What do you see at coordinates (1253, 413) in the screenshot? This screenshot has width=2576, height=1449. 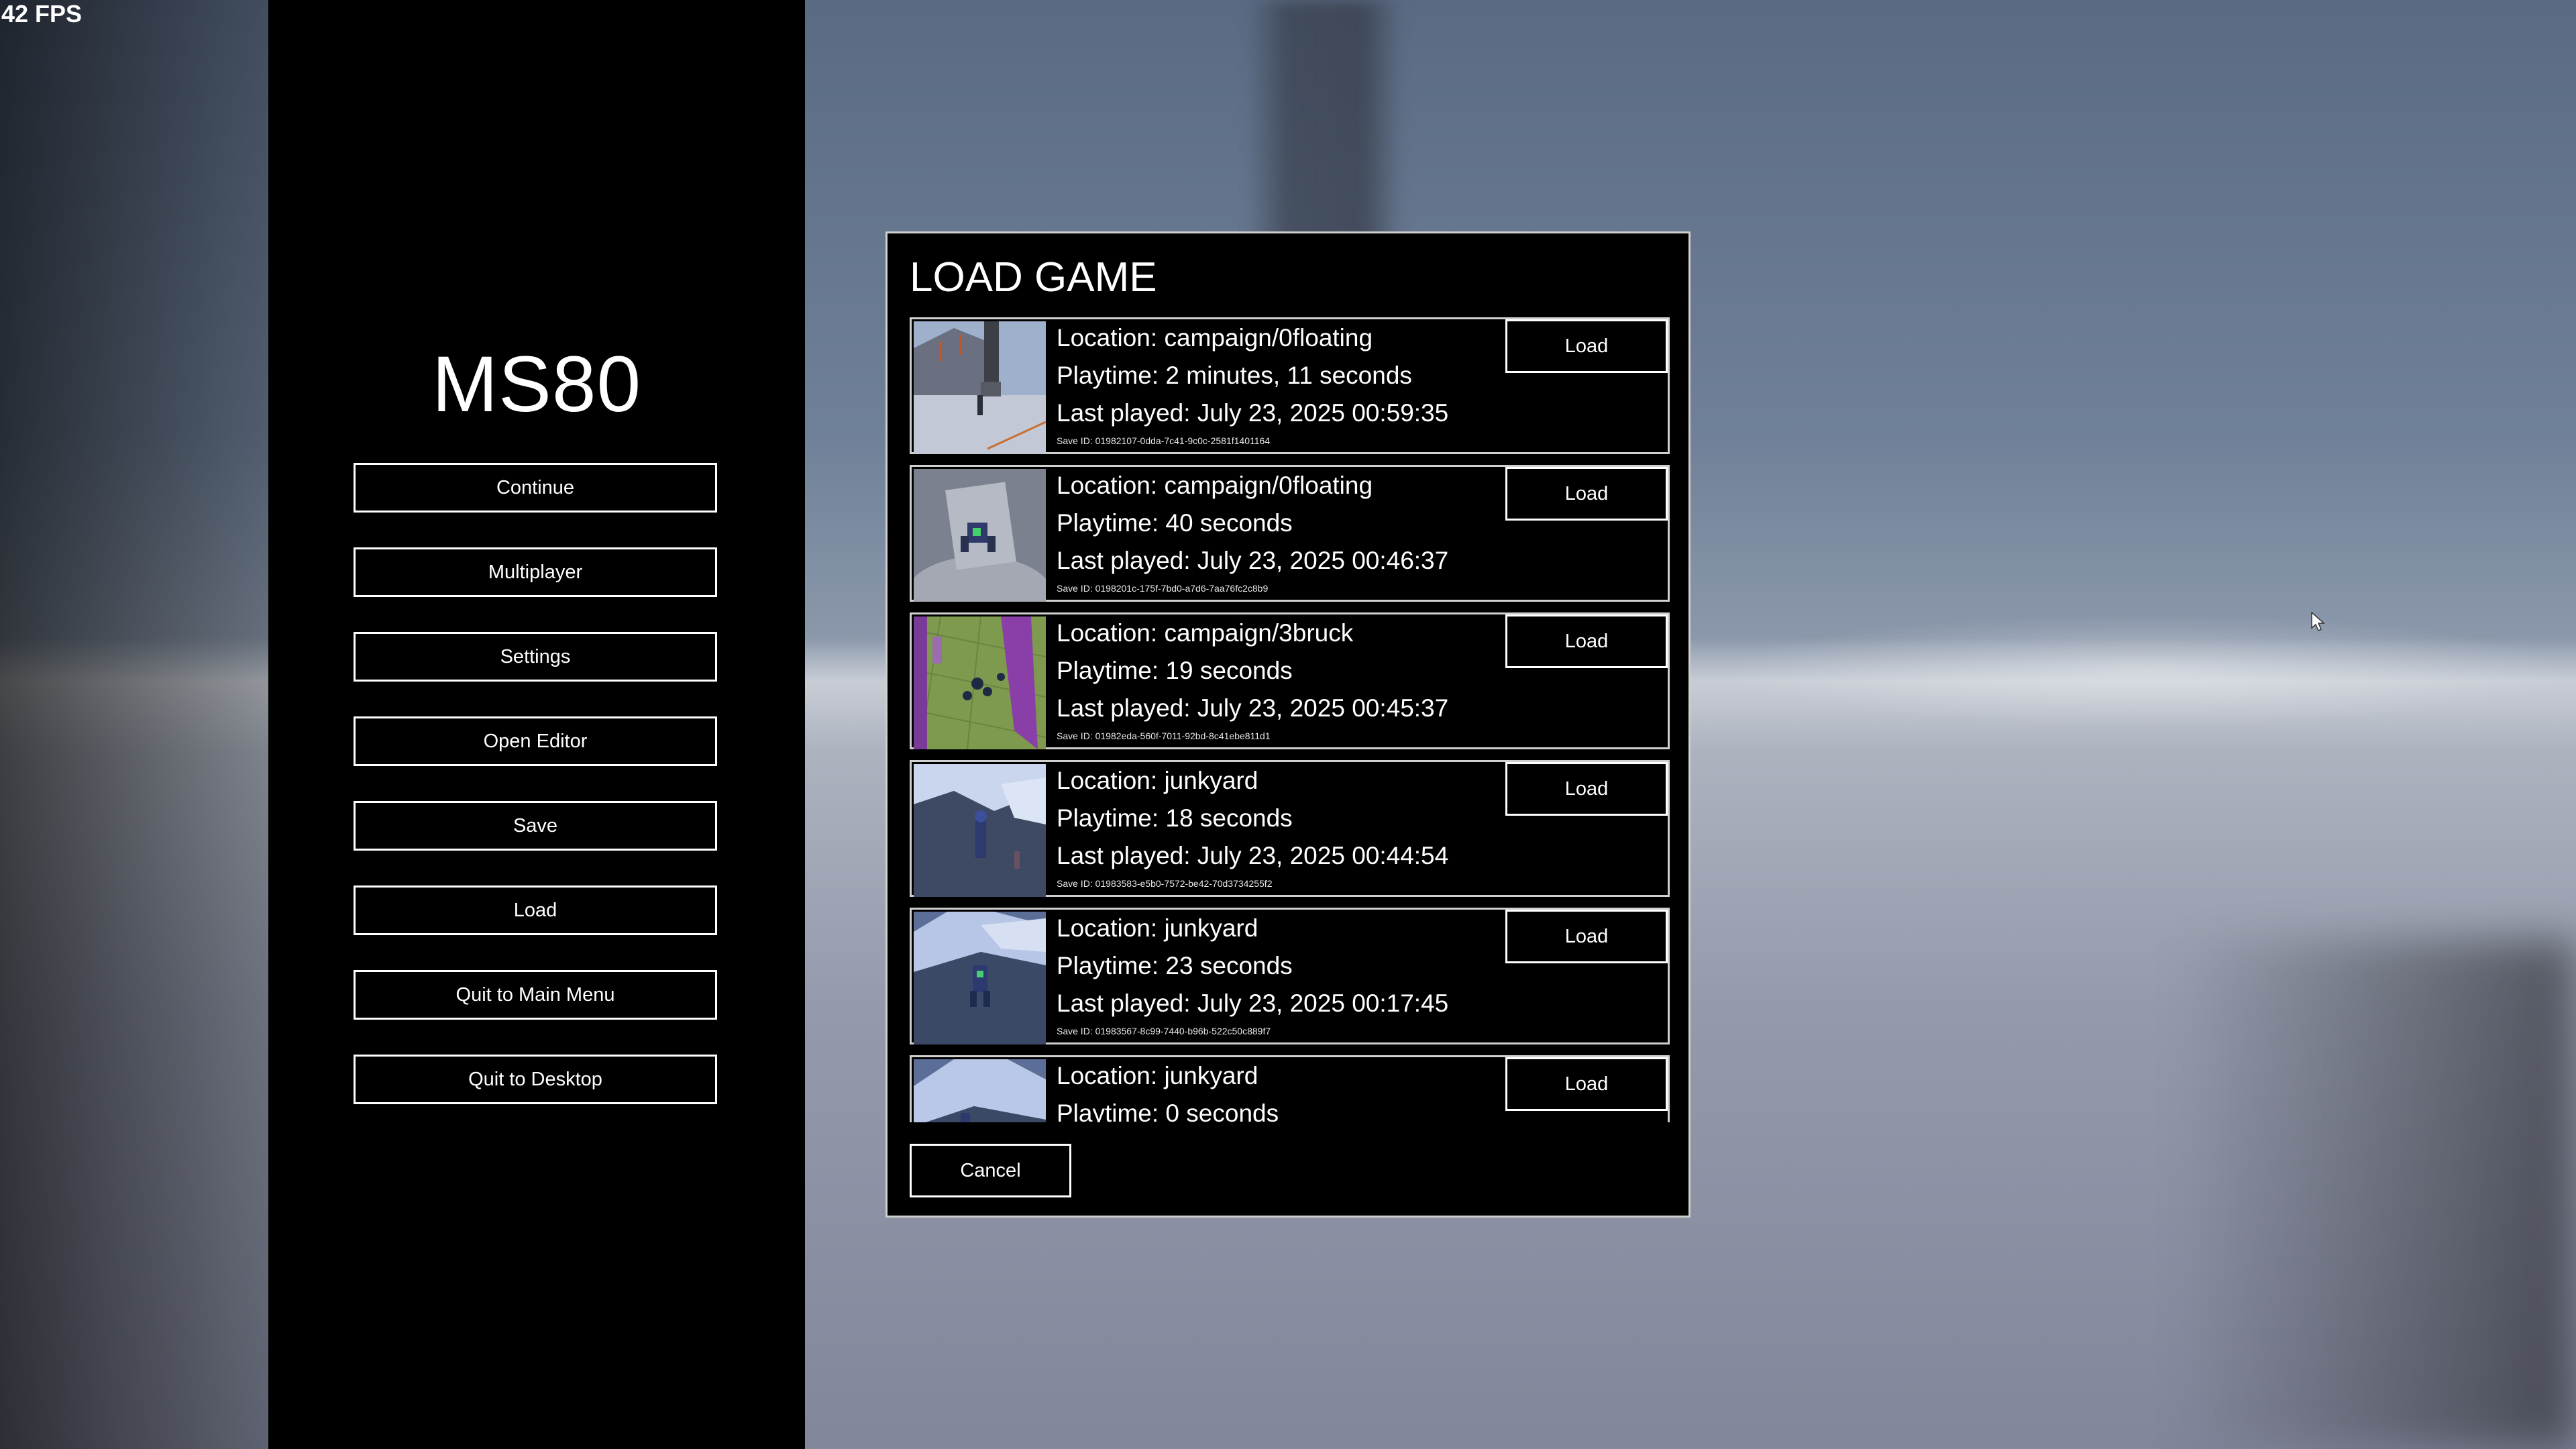 I see `save-last-played: Last played: July 23, 2025 00:59:35` at bounding box center [1253, 413].